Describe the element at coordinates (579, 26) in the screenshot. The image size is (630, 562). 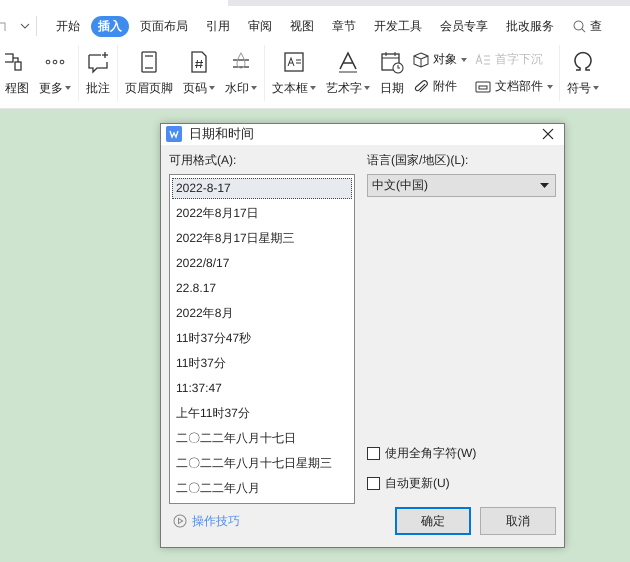
I see `search-icon` at that location.